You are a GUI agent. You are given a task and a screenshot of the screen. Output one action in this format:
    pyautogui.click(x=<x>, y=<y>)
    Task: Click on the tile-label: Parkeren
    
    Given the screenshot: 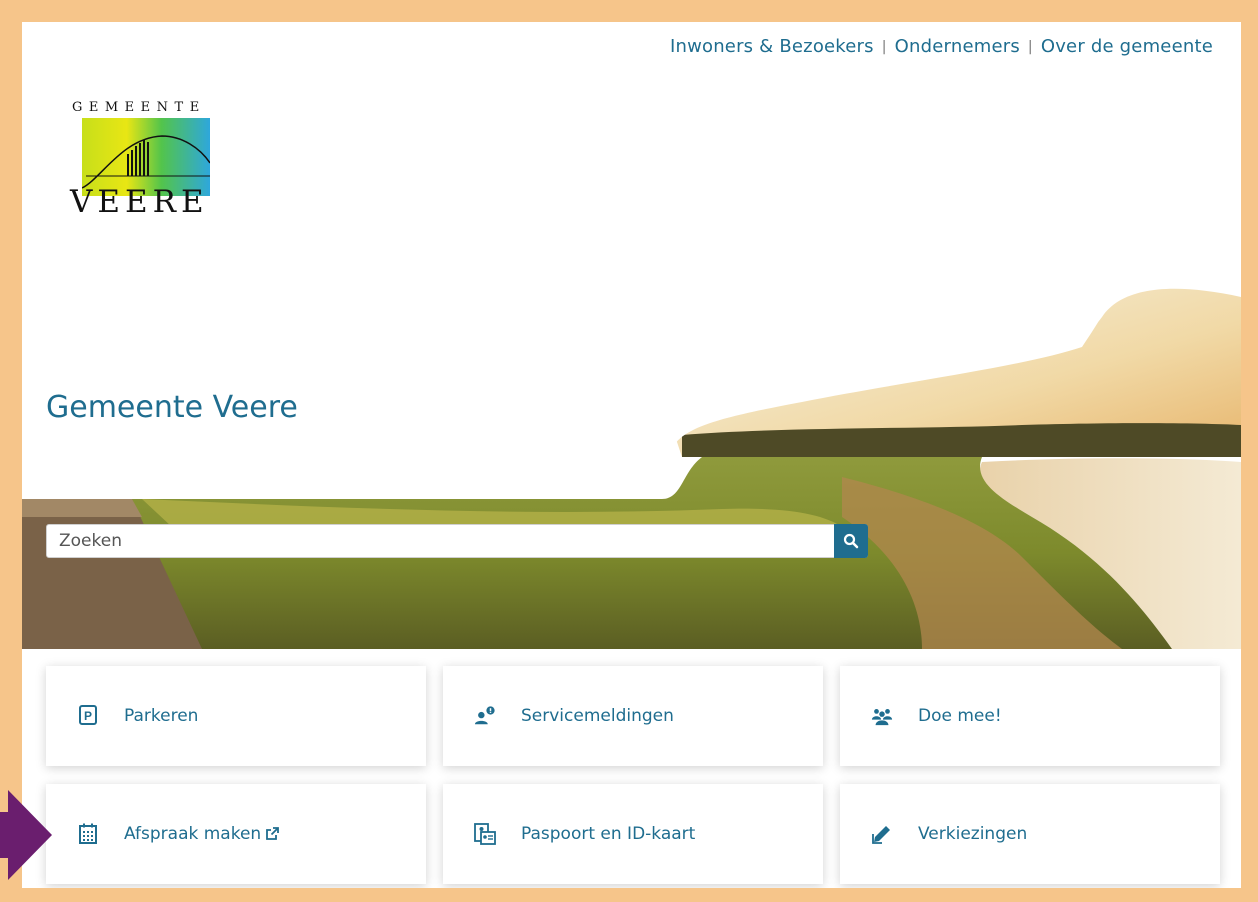 What is the action you would take?
    pyautogui.click(x=161, y=716)
    